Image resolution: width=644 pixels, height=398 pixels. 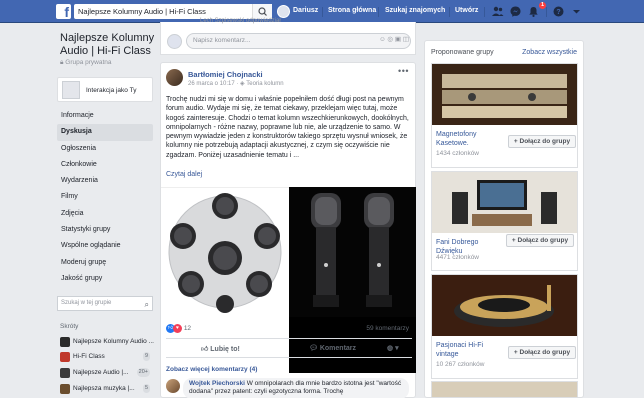 What do you see at coordinates (515, 11) in the screenshot?
I see `messenger-icon` at bounding box center [515, 11].